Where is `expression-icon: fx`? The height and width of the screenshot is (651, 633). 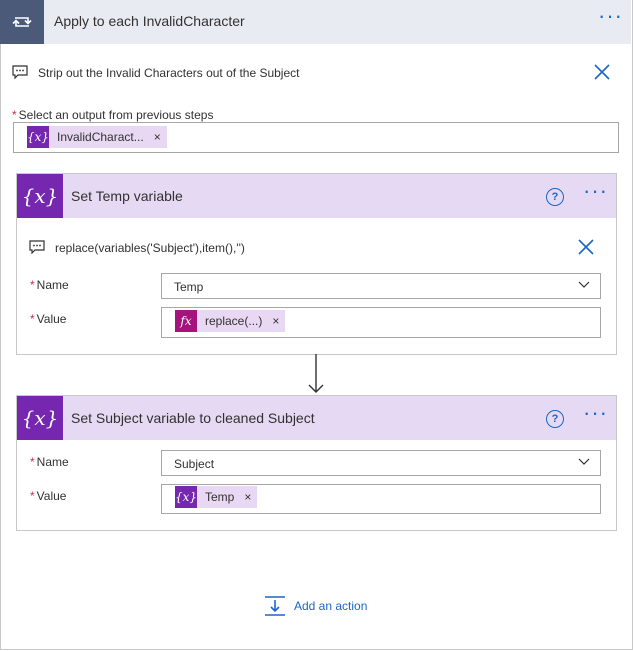 expression-icon: fx is located at coordinates (186, 321).